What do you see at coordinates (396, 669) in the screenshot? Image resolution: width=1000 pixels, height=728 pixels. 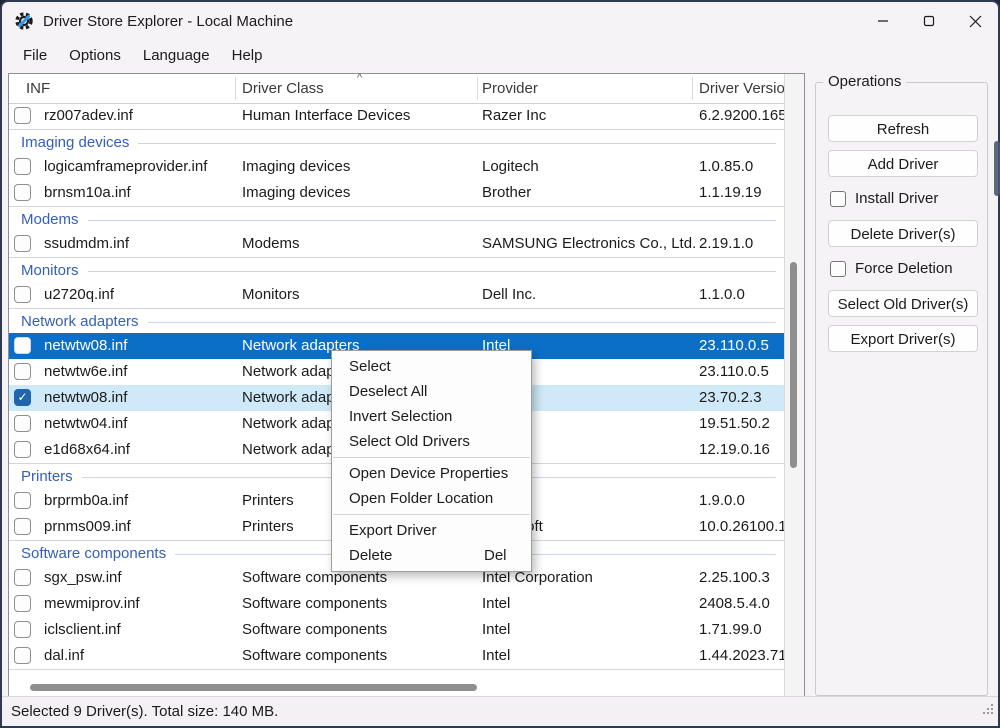 I see `list-end-line` at bounding box center [396, 669].